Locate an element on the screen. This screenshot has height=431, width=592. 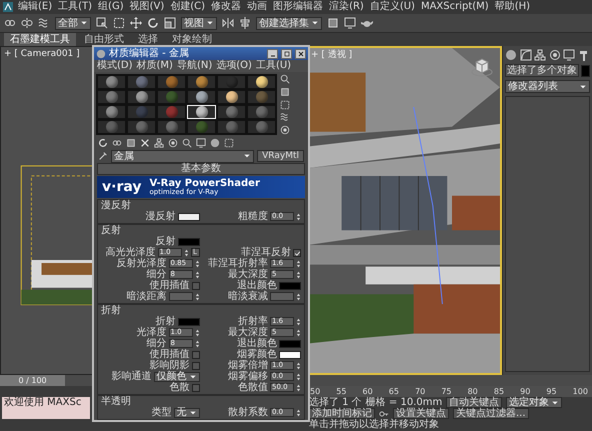
frame-number: 95 is located at coordinates (551, 391).